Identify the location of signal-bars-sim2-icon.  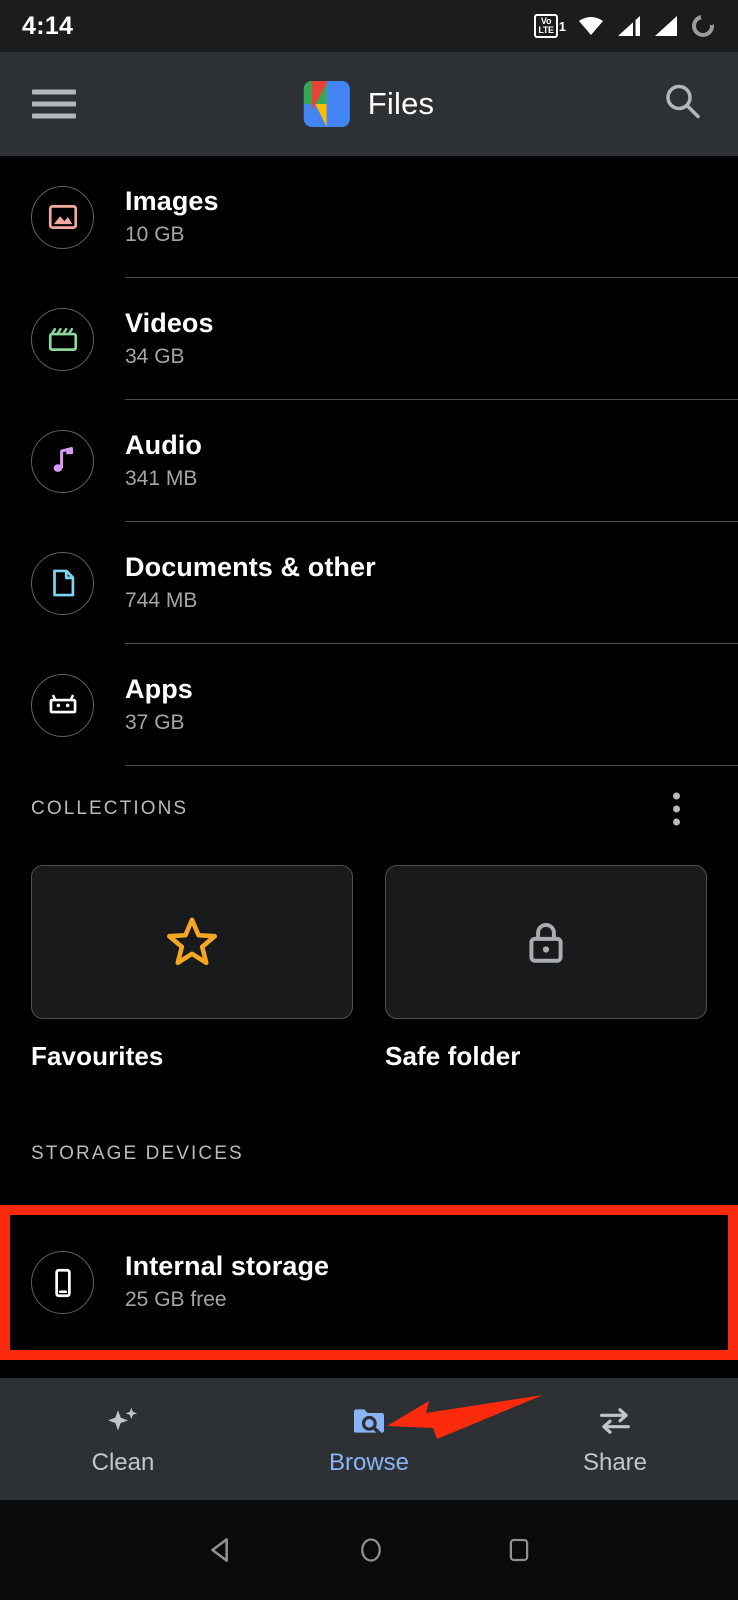
(666, 26).